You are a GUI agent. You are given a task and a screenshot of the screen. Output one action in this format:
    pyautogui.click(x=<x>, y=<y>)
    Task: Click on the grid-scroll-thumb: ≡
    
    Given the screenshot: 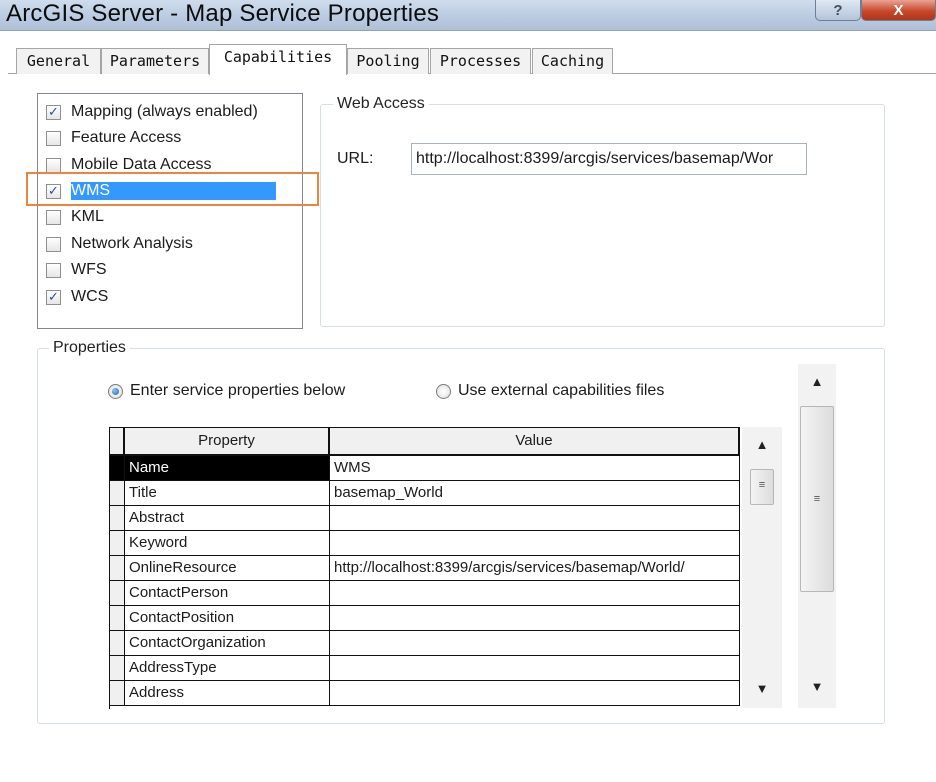 What is the action you would take?
    pyautogui.click(x=762, y=487)
    